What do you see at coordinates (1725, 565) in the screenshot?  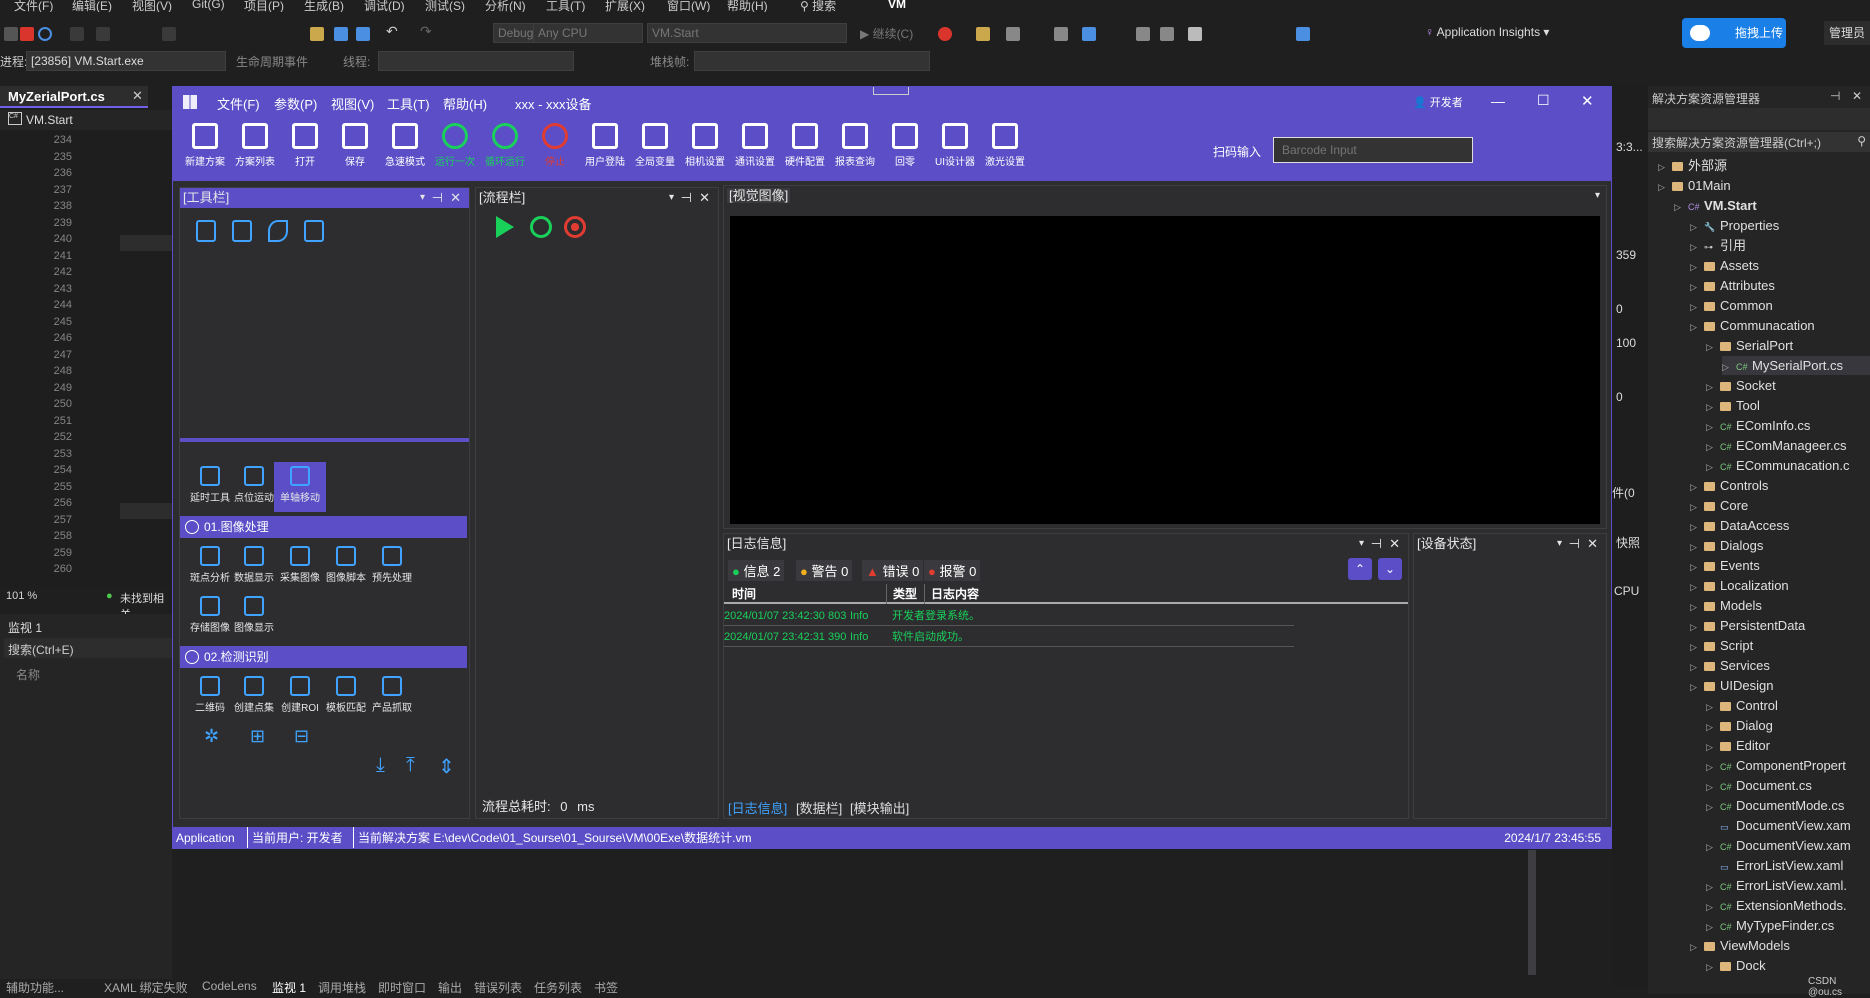 I see `se-item: ▷ Events` at bounding box center [1725, 565].